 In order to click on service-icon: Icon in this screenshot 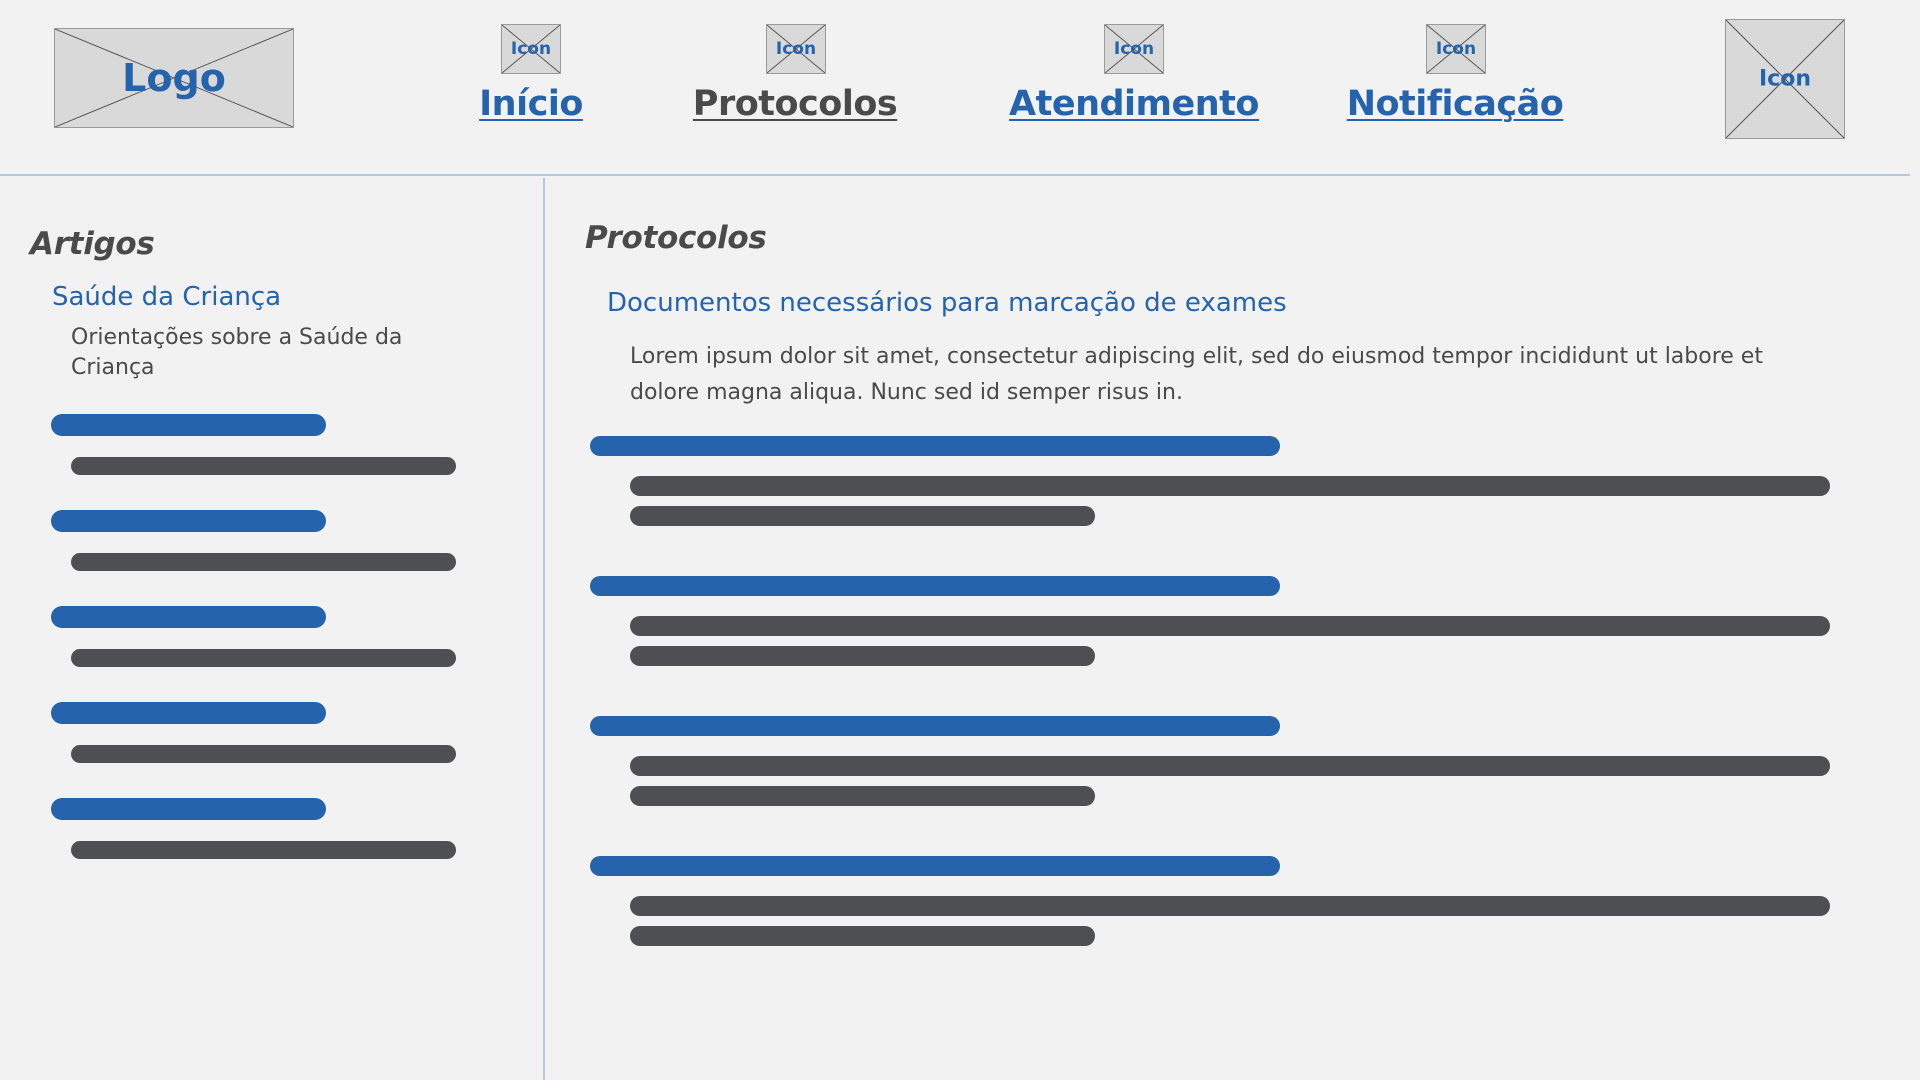, I will do `click(1134, 49)`.